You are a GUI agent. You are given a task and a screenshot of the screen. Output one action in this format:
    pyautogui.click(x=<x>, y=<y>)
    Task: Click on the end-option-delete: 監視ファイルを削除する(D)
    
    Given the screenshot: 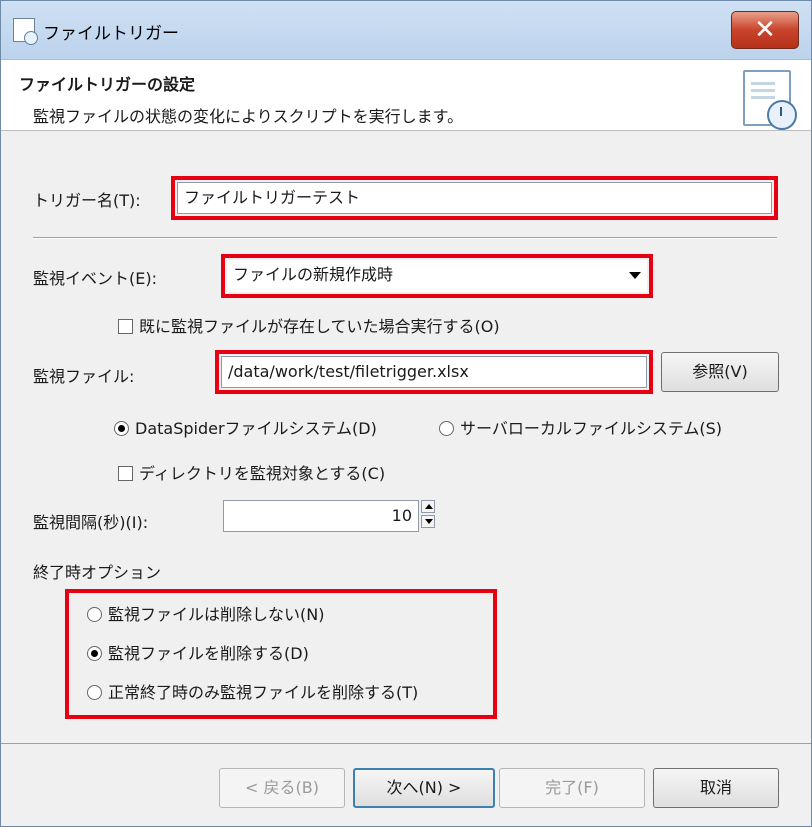 What is the action you would take?
    pyautogui.click(x=198, y=652)
    